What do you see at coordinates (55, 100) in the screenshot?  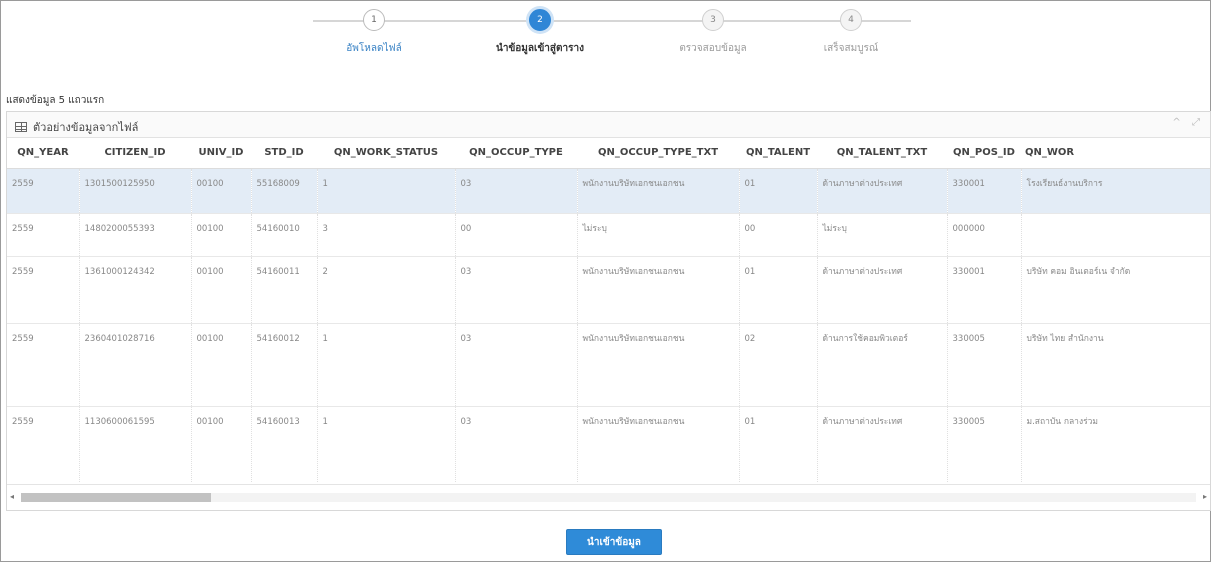 I see `rows-summary: แสดงข้อมูล 5 แถวแรก` at bounding box center [55, 100].